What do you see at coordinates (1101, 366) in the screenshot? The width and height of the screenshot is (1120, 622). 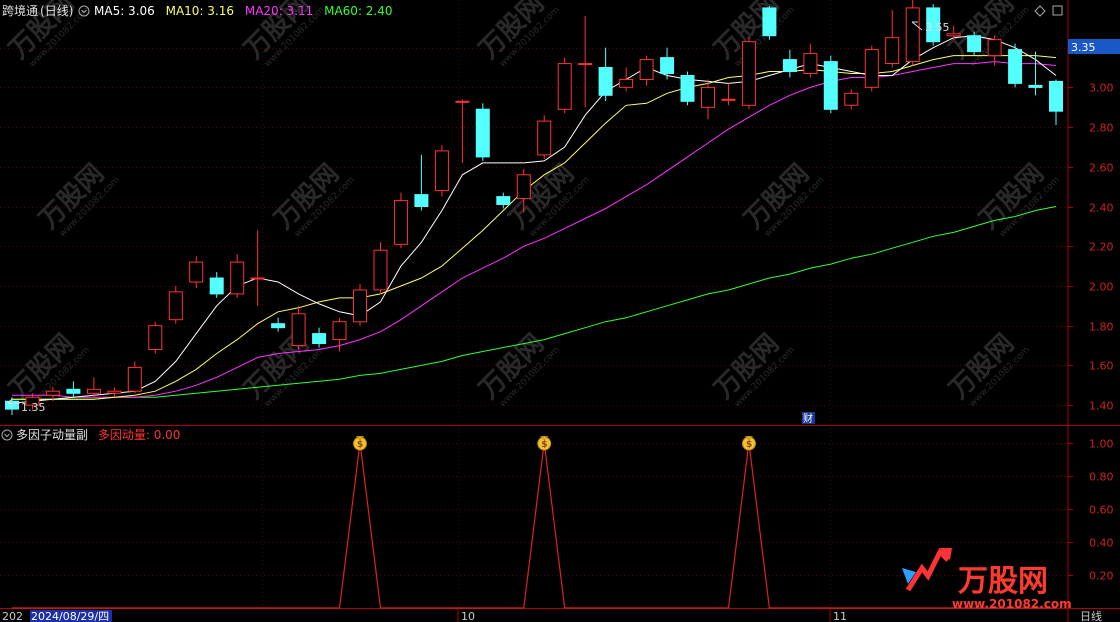 I see `price-tick-label: 1.60` at bounding box center [1101, 366].